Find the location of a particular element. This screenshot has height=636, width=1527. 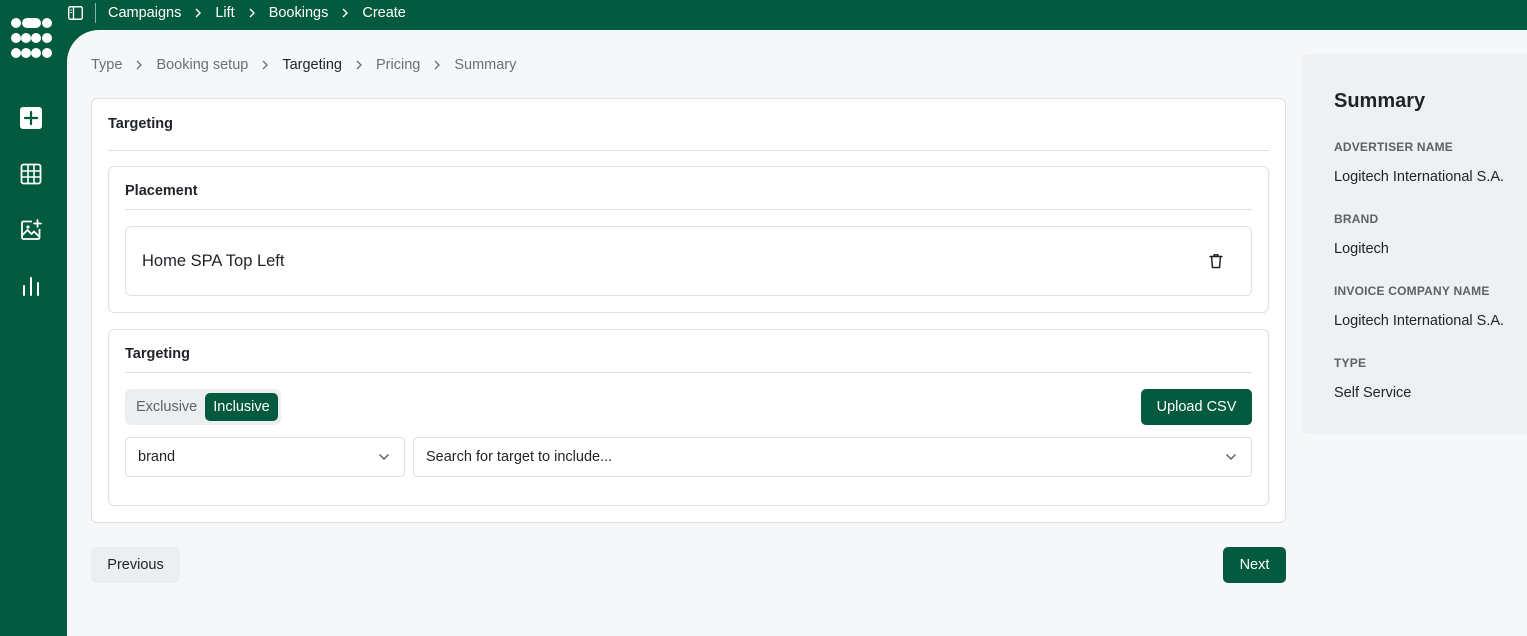

targeting-title: Targeting is located at coordinates (157, 354).